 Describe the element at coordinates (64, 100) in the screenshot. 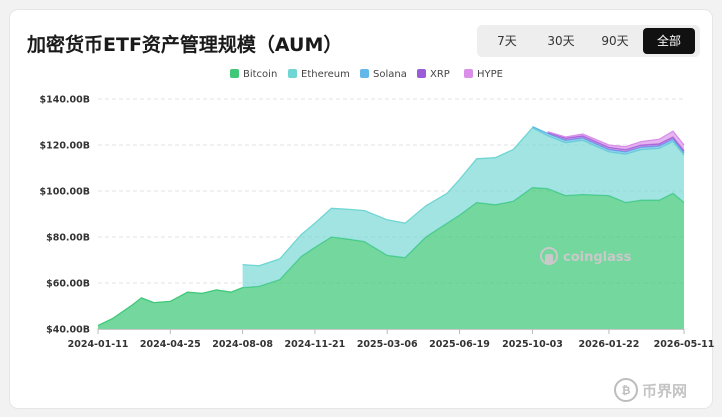

I see `y-tick-label: $140.00B` at that location.